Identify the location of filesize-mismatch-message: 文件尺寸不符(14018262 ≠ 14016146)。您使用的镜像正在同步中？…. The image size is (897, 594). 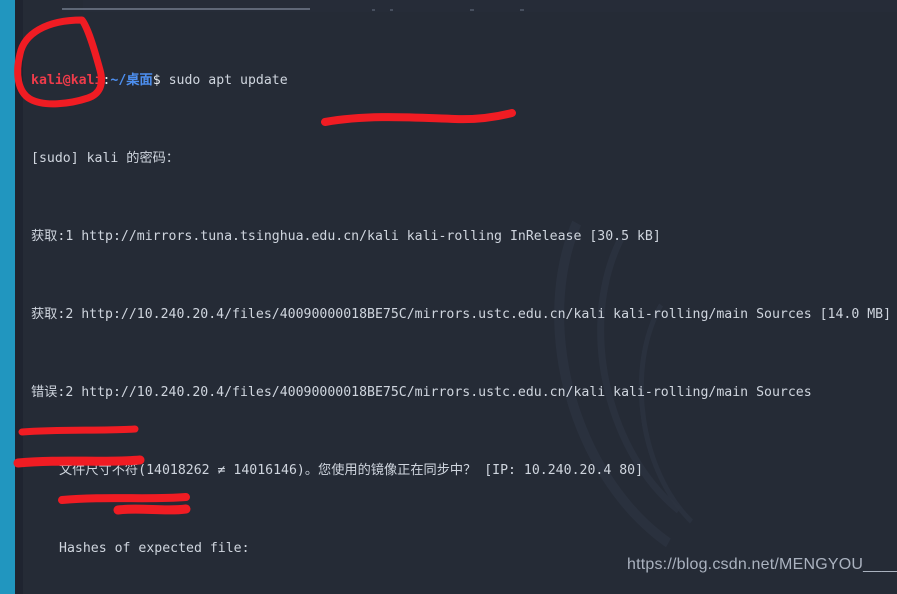
(351, 470).